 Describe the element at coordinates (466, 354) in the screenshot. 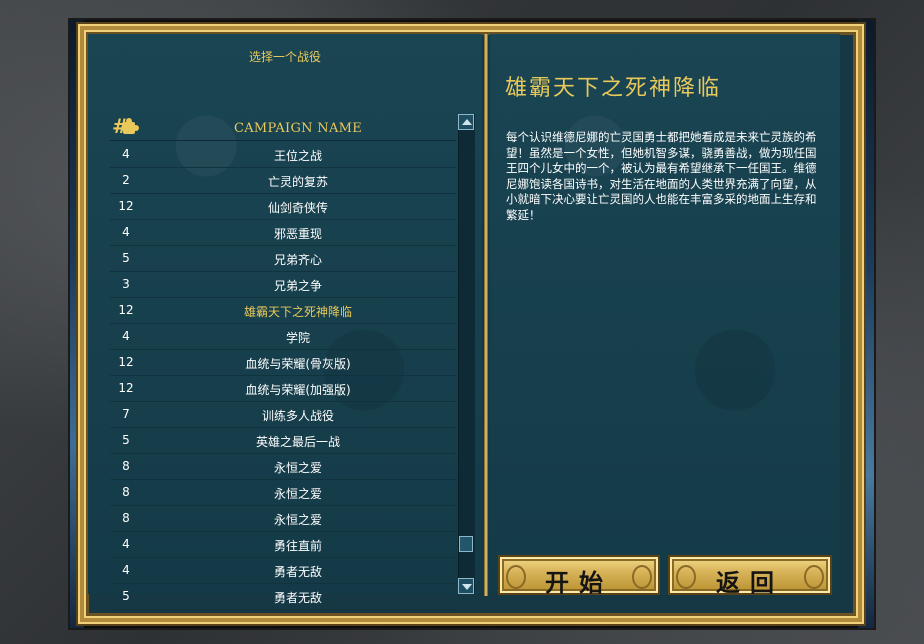

I see `list-scrollbar` at that location.